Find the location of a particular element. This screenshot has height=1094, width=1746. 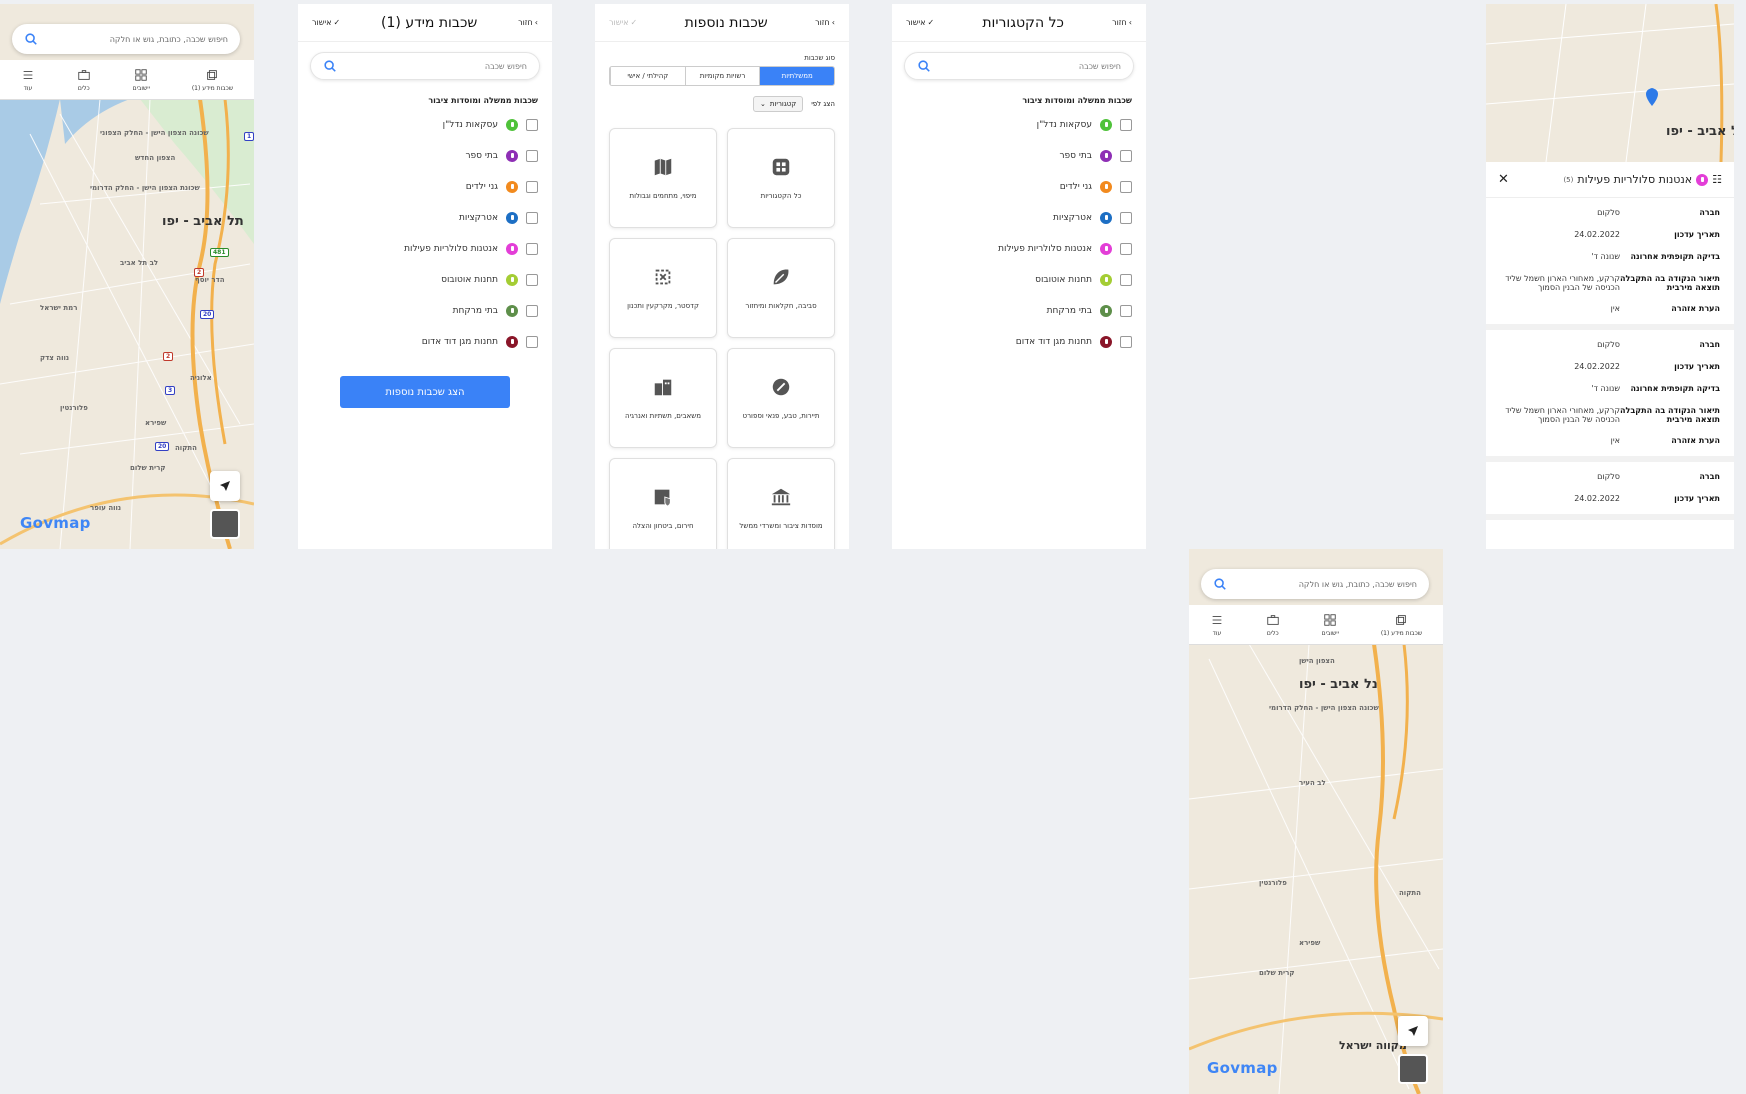

tab-label: עוד is located at coordinates (28, 88).